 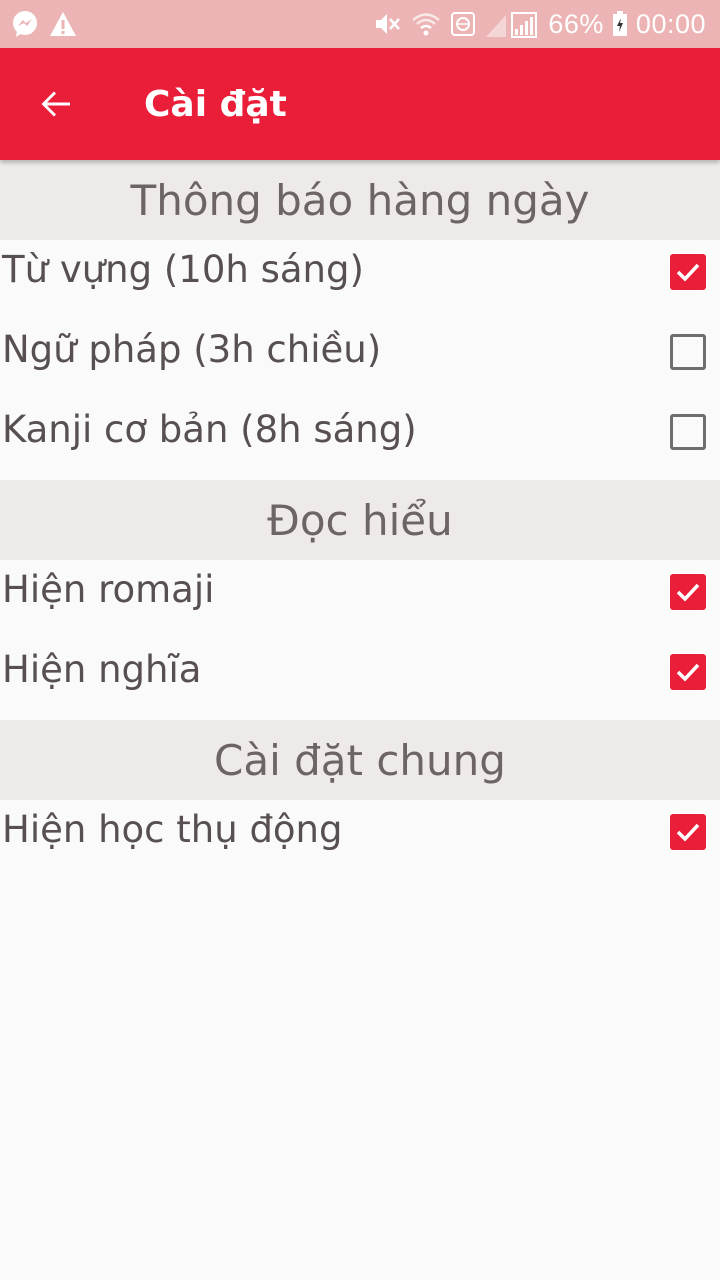 I want to click on vocabulary-checkbox, so click(x=688, y=272).